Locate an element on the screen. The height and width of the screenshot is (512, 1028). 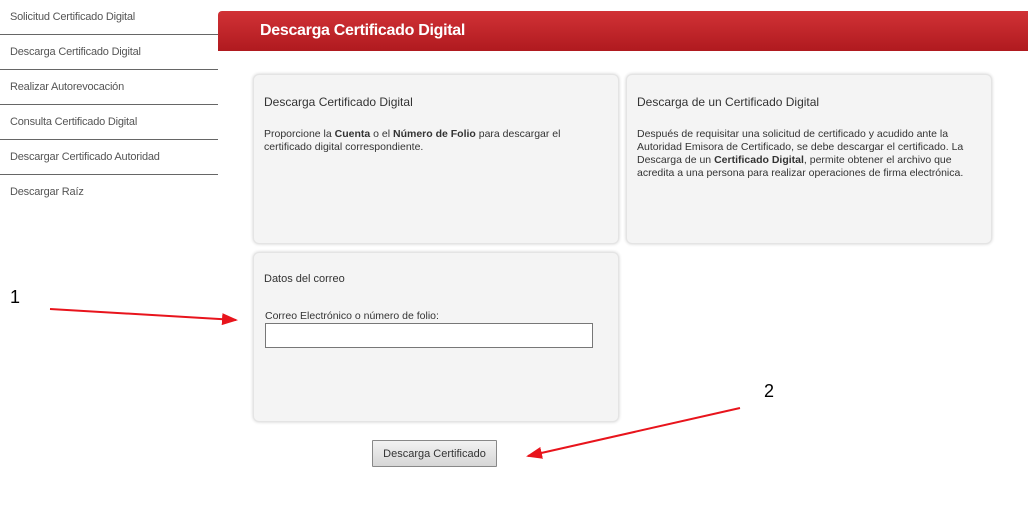
sidebar-item-descarga: Descarga Certificado Digital is located at coordinates (109, 52).